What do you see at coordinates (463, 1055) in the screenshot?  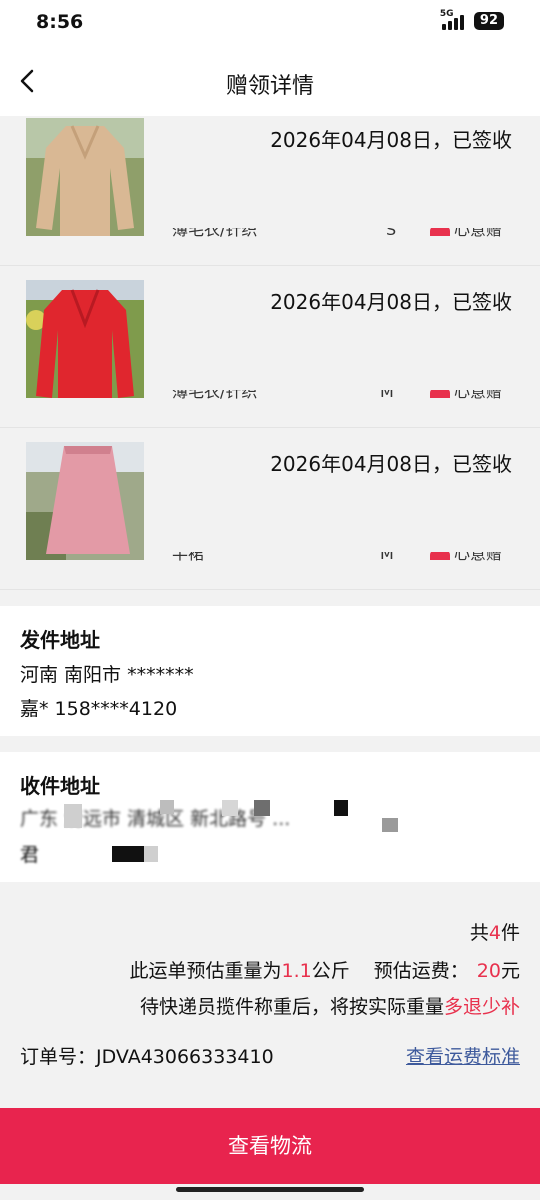 I see `fee-standard-link: 查看运费标准` at bounding box center [463, 1055].